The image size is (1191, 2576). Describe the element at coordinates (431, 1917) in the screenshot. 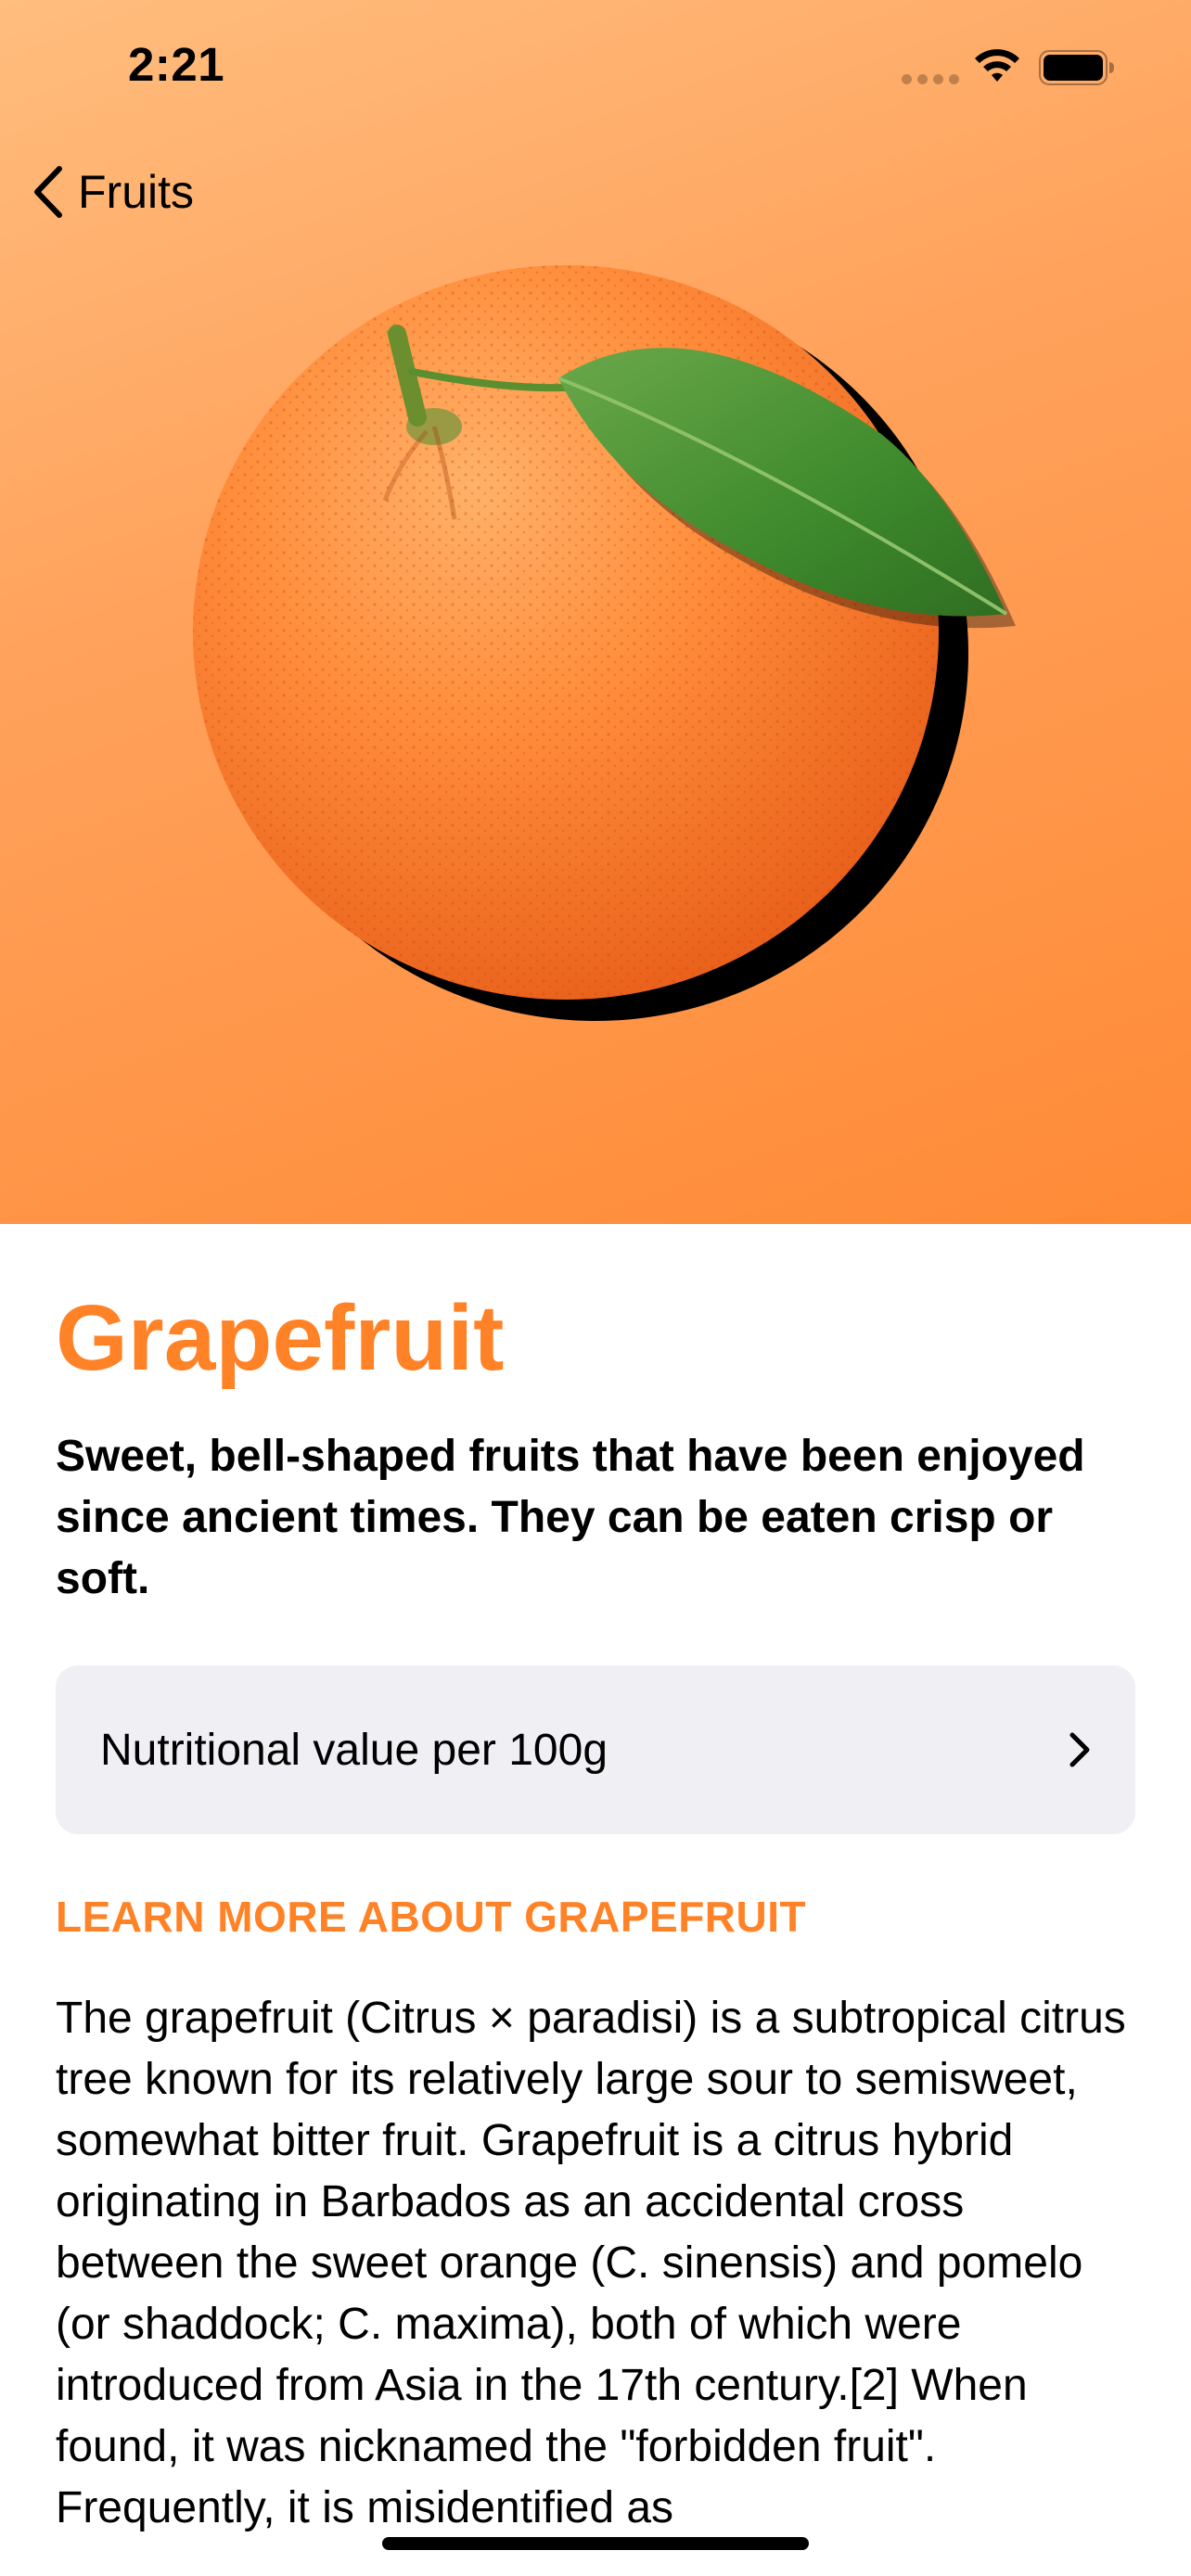

I see `learn-more-title: LEARN MORE ABOUT GRAPEFRUIT` at that location.